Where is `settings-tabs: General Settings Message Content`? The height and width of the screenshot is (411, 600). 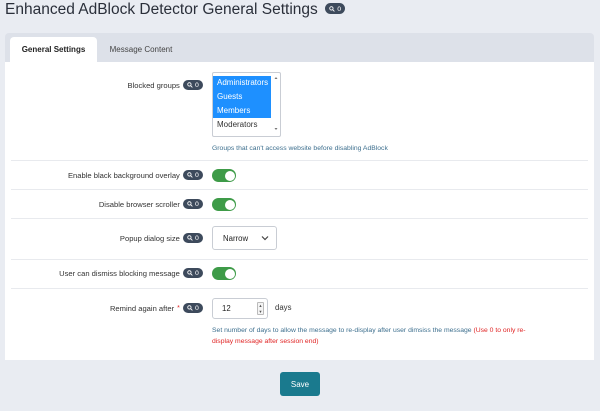
settings-tabs: General Settings Message Content is located at coordinates (299, 47).